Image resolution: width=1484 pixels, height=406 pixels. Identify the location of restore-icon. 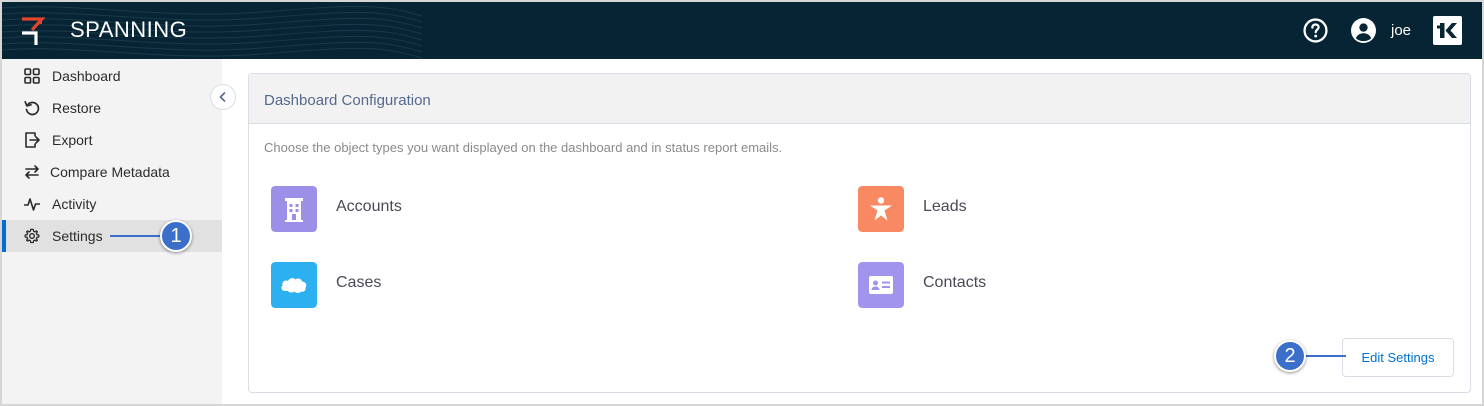
(32, 108).